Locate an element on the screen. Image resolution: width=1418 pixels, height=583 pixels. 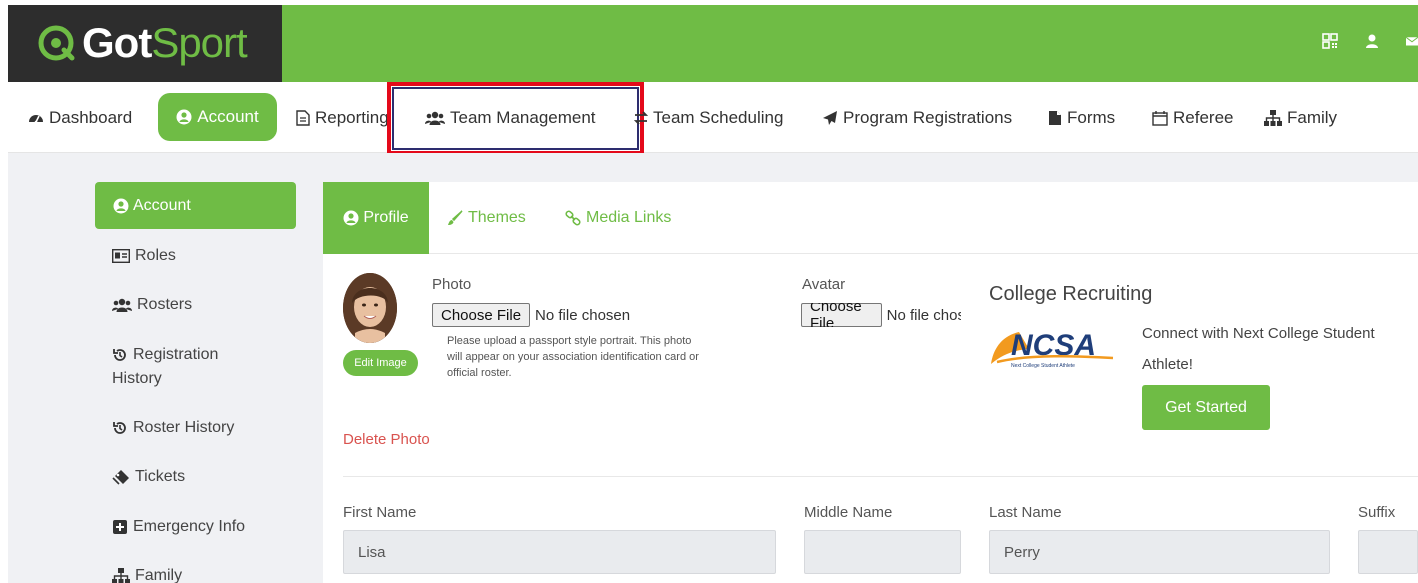
photo-file-status: No file chosen is located at coordinates (583, 315).